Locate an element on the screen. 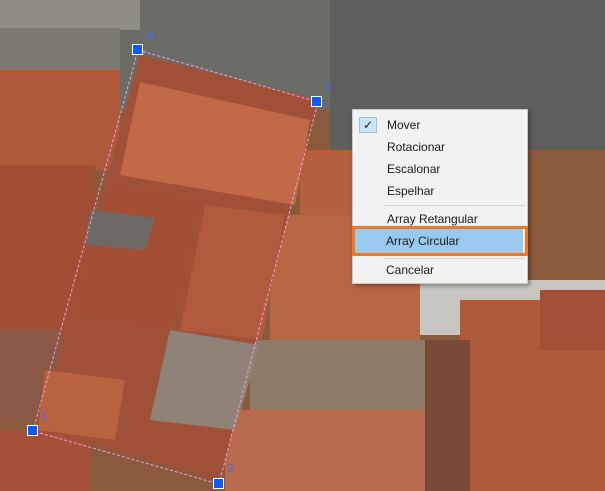  menu-item-cancelar: Cancelar is located at coordinates (439, 270).